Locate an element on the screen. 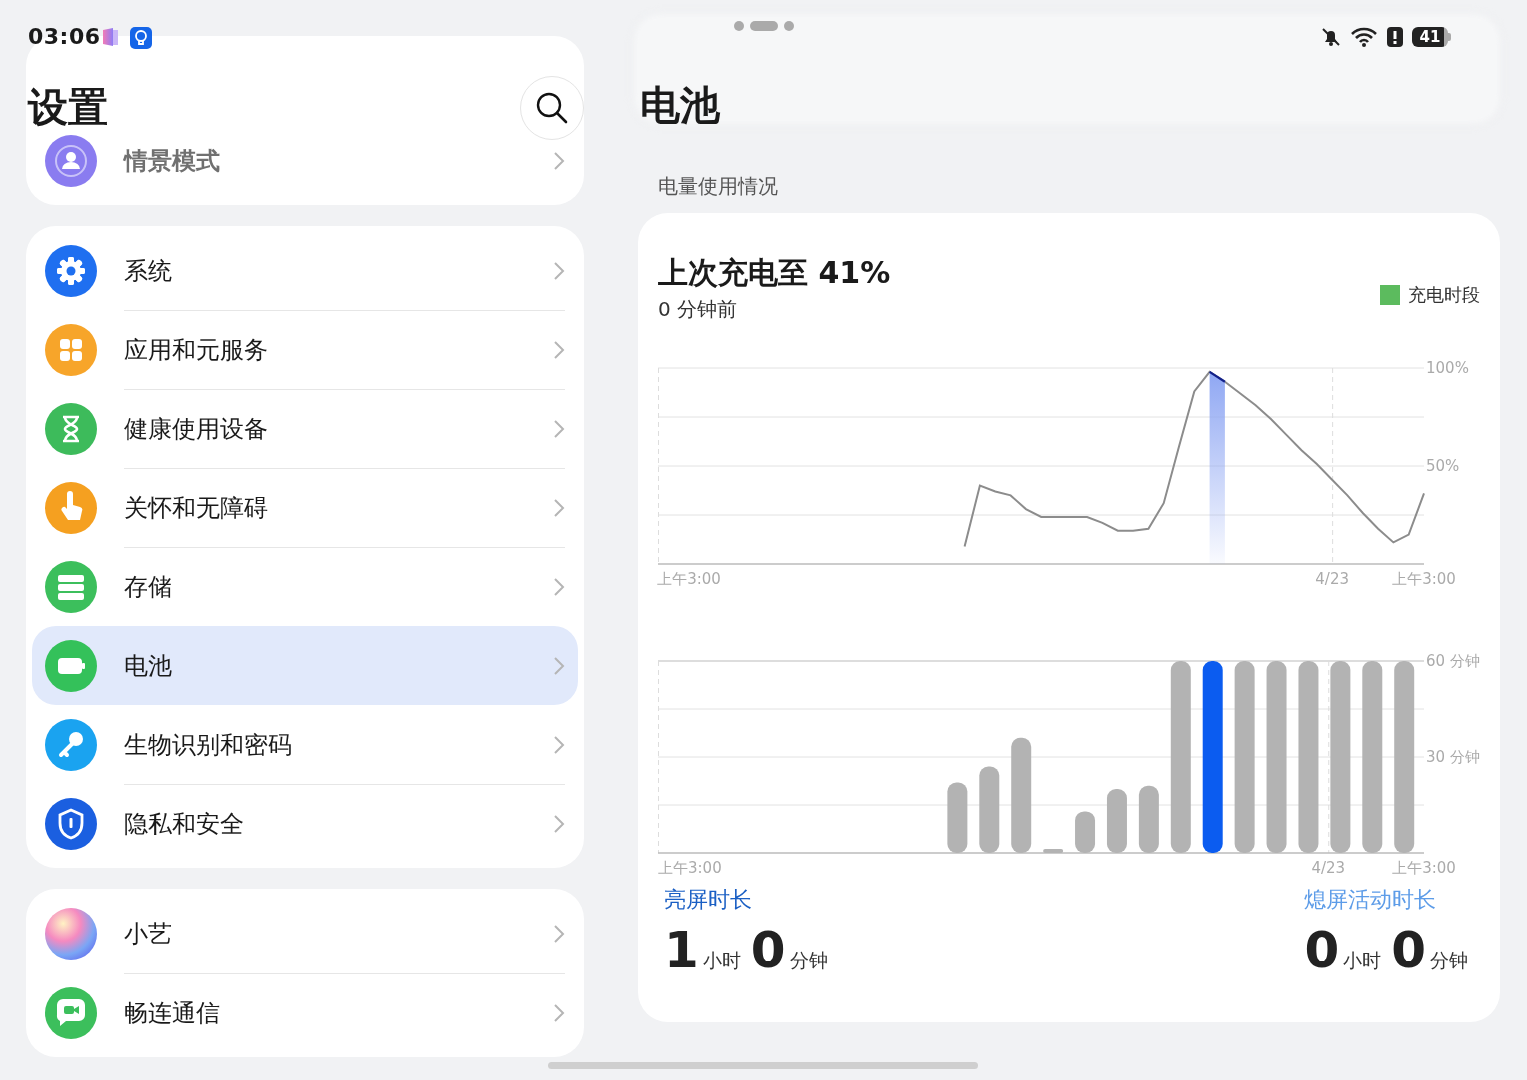 This screenshot has height=1080, width=1527. selected-bar is located at coordinates (1212, 757).